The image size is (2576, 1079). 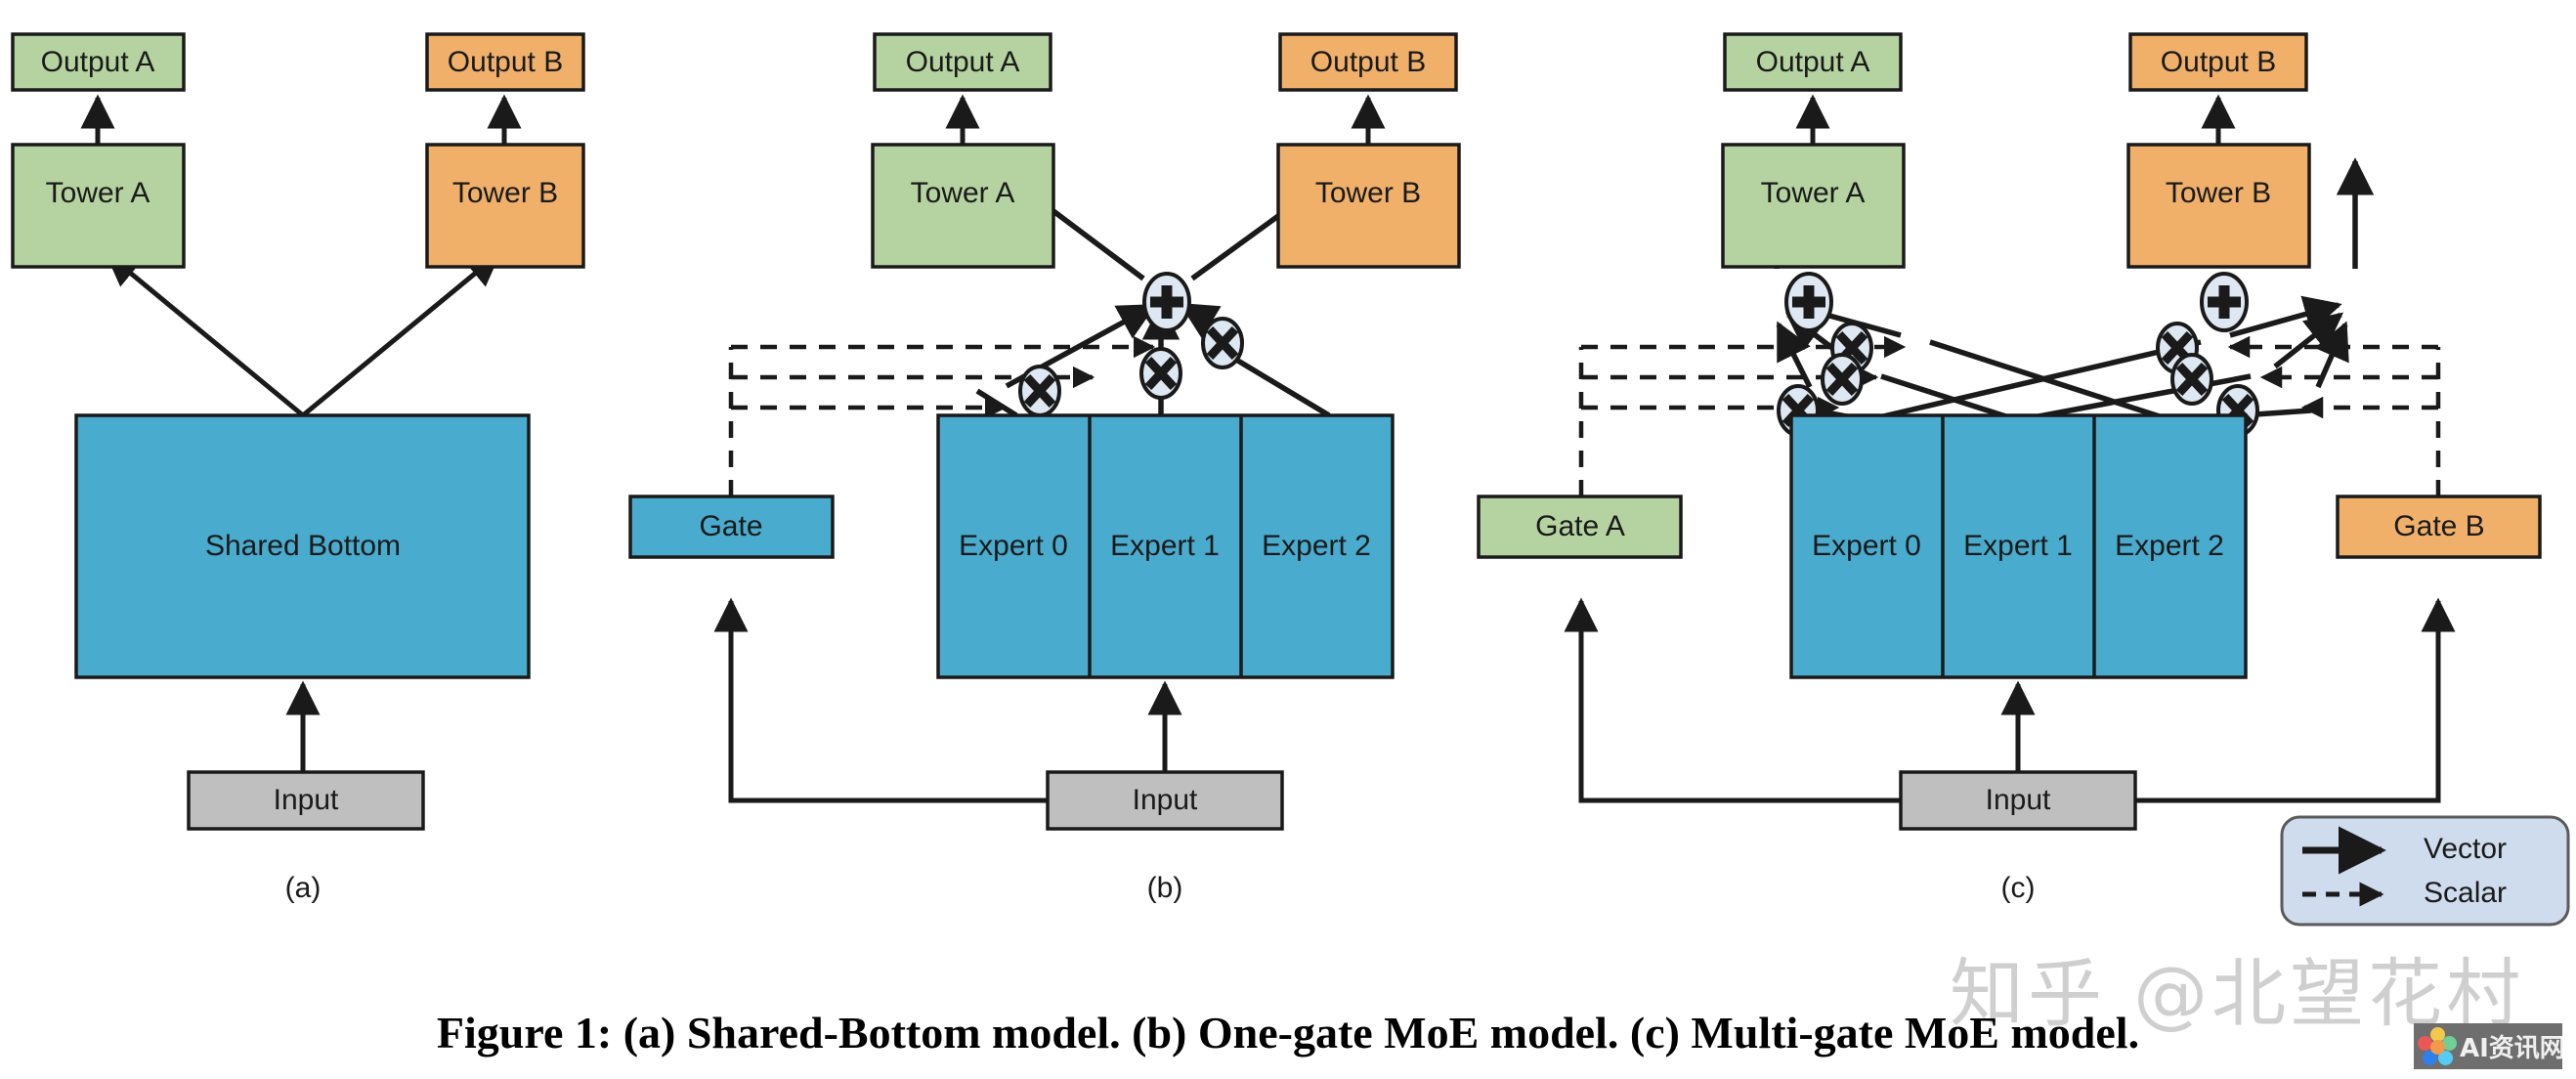 What do you see at coordinates (1813, 62) in the screenshot?
I see `label-output-a-panel-c: Output A` at bounding box center [1813, 62].